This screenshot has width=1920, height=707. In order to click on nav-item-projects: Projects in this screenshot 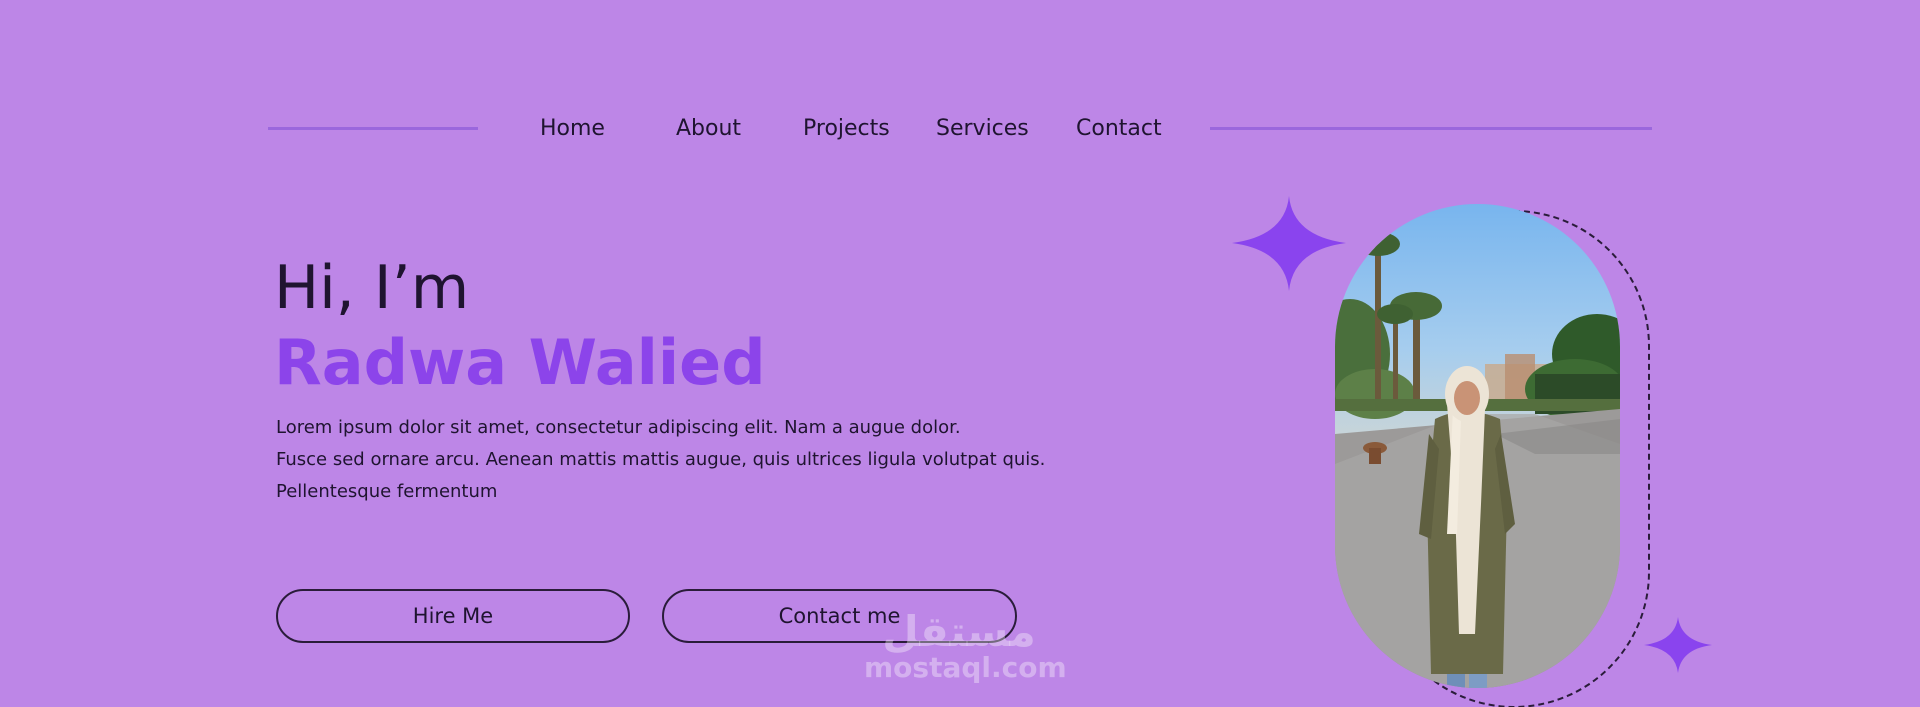, I will do `click(846, 128)`.